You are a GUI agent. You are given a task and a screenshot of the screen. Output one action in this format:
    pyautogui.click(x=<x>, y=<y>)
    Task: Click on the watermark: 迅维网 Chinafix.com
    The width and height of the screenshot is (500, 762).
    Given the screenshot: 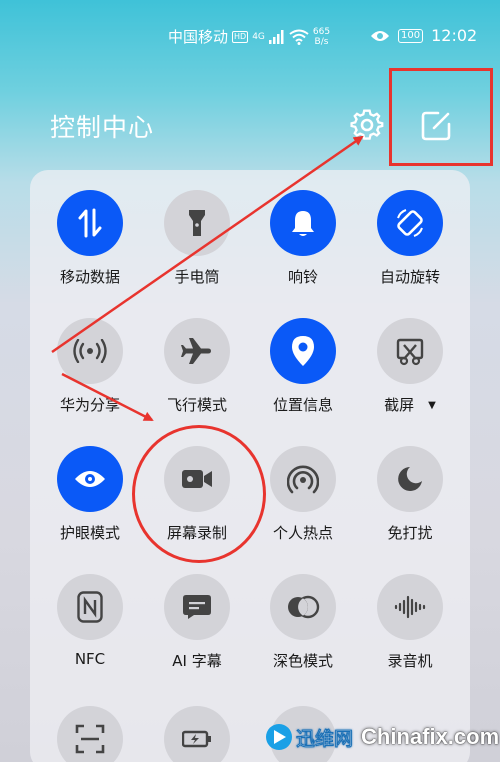 What is the action you would take?
    pyautogui.click(x=383, y=737)
    